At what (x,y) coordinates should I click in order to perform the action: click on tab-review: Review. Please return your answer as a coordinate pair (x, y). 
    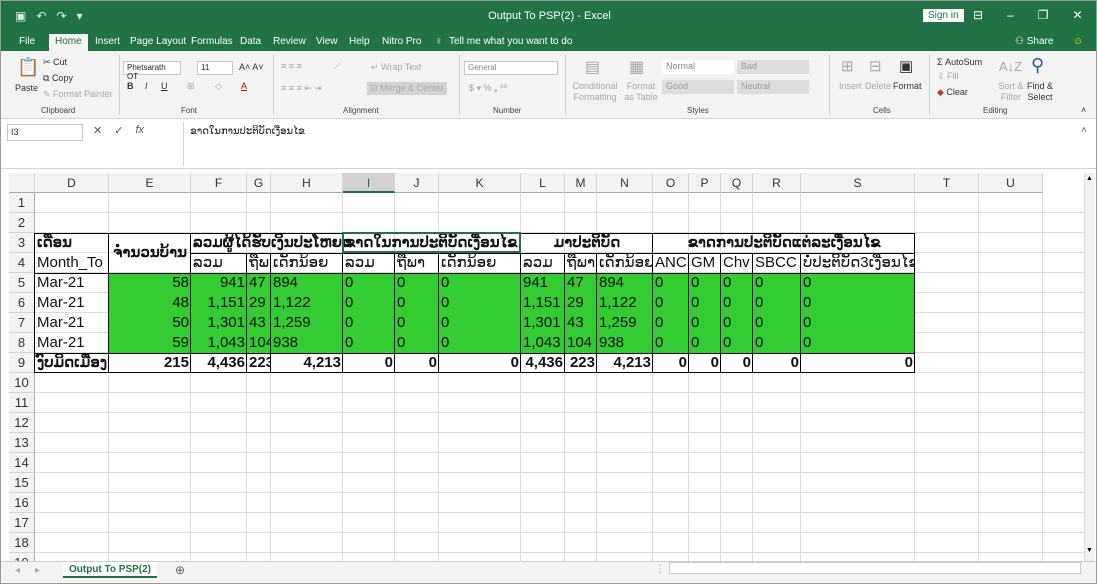
    Looking at the image, I should click on (289, 41).